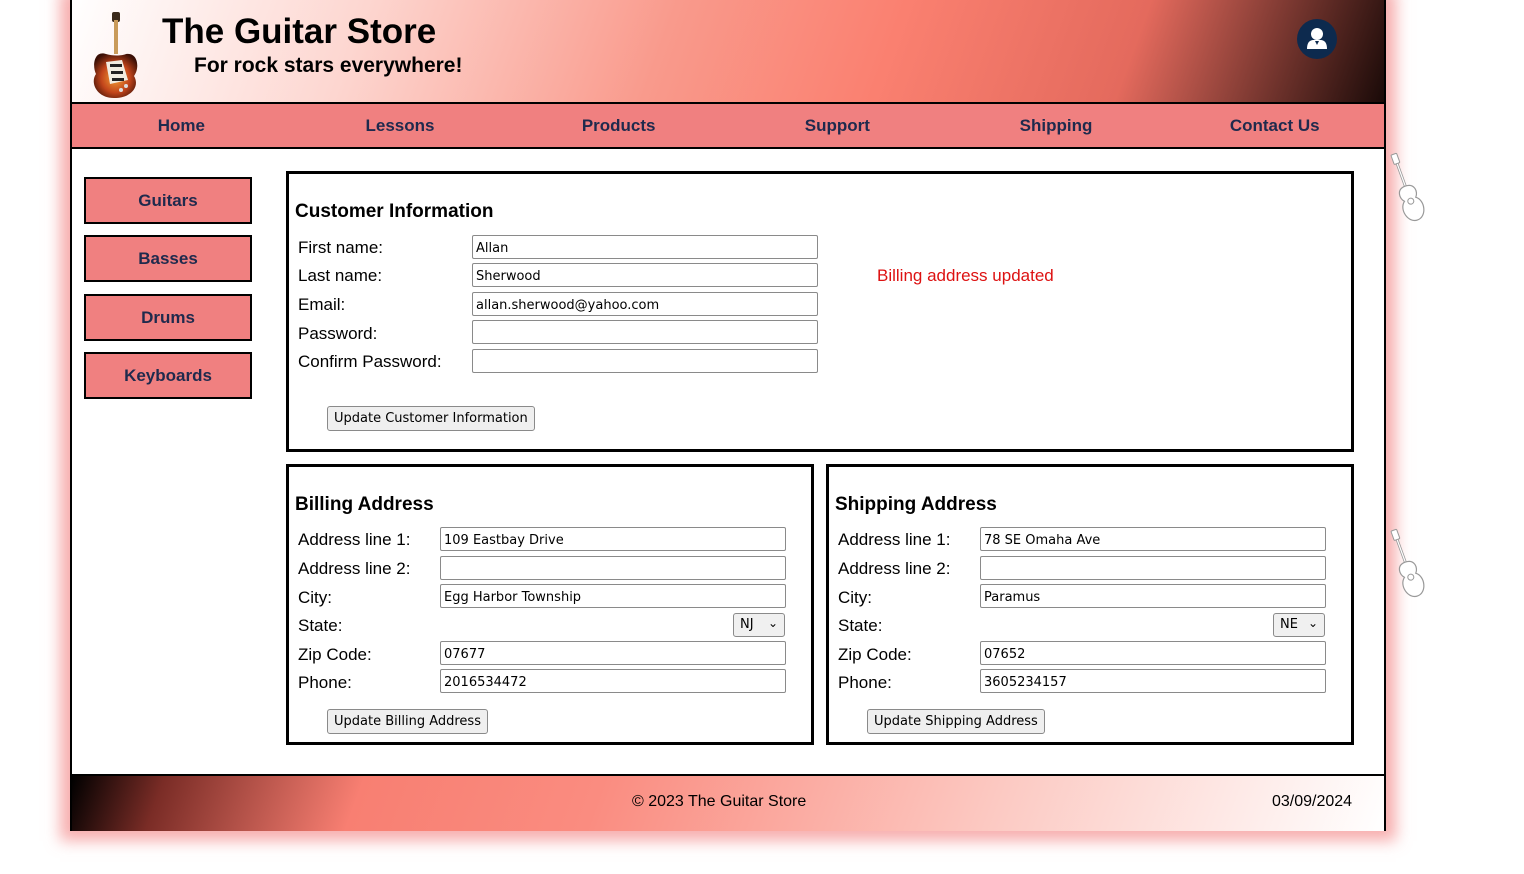 This screenshot has width=1524, height=874. I want to click on last-name-label: Last name:, so click(340, 275).